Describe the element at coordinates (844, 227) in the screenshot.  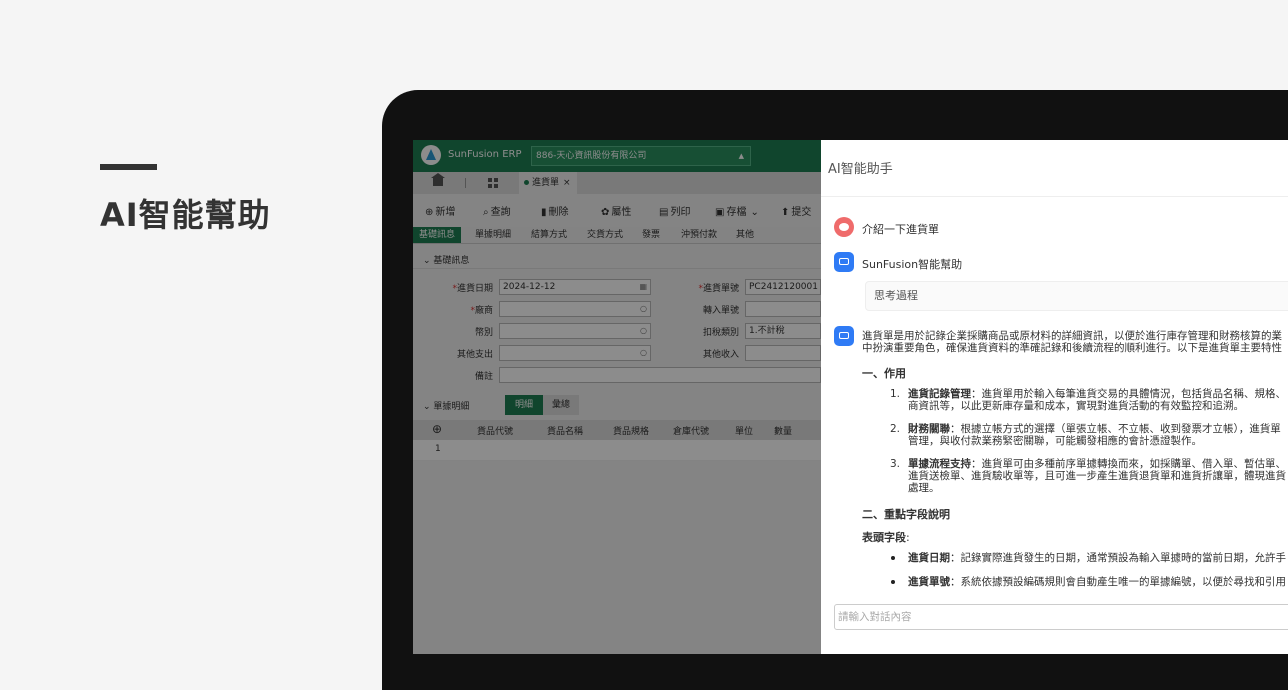
I see `user-avatar-icon` at that location.